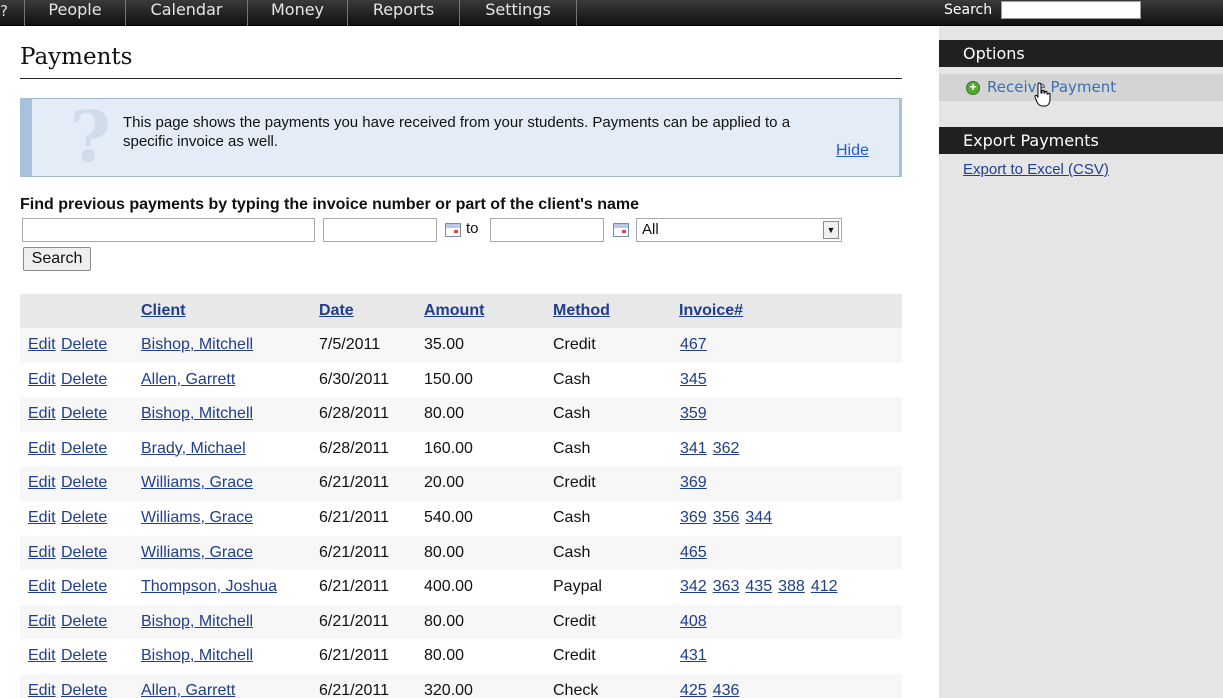  Describe the element at coordinates (163, 311) in the screenshot. I see `header-client: Client` at that location.